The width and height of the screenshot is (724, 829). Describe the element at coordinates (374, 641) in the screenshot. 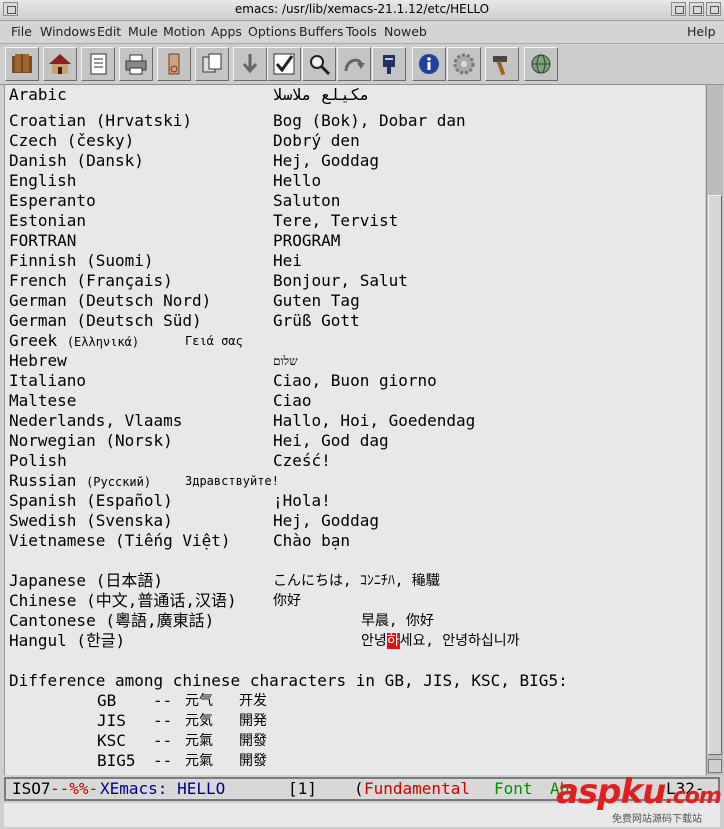

I see `greeting-text: 안녕` at that location.